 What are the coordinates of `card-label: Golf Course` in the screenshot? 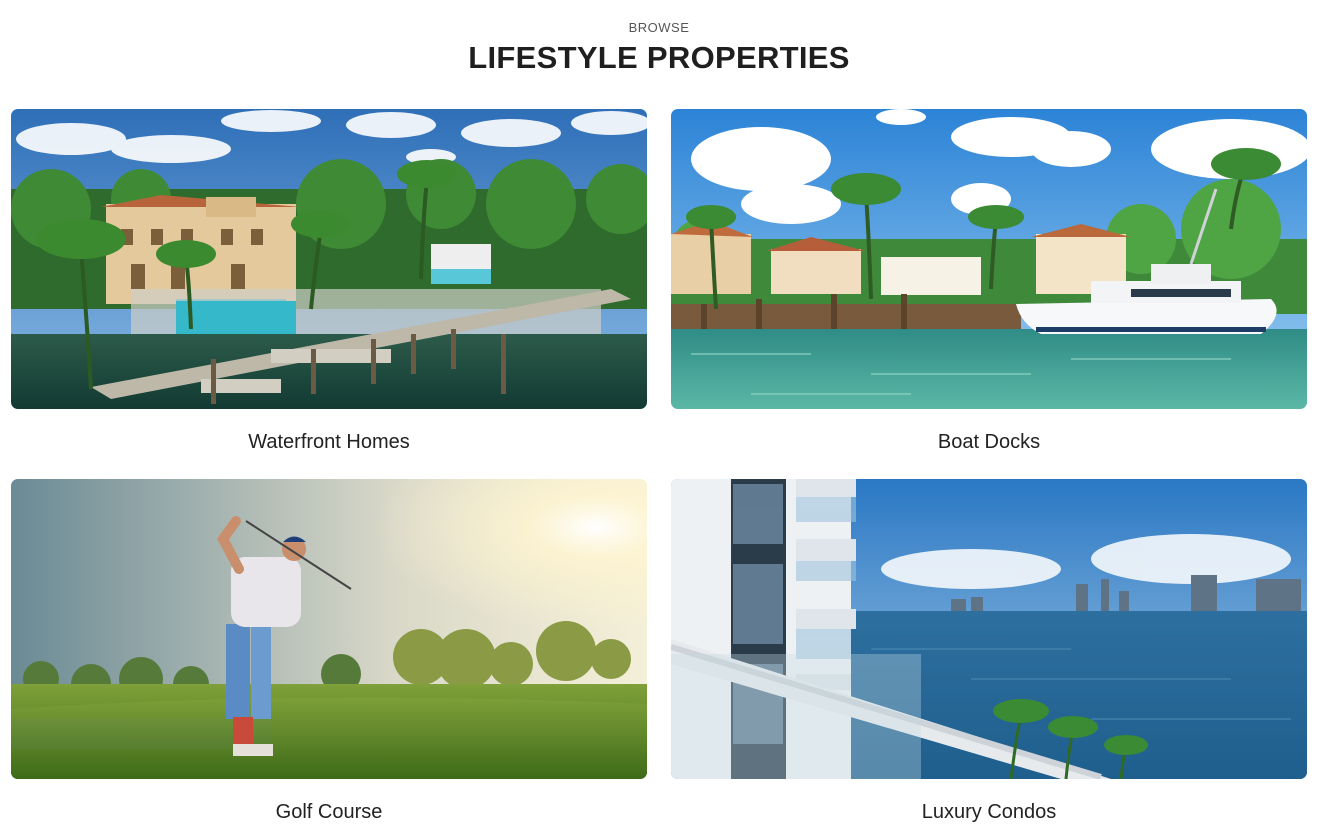 It's located at (329, 812).